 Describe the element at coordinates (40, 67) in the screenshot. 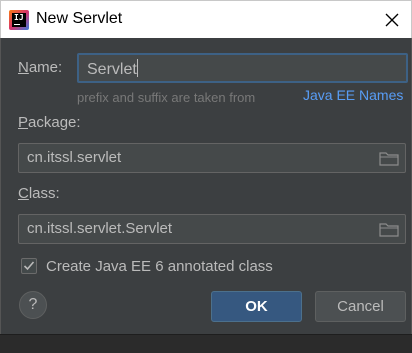

I see `name-label: Name:` at that location.